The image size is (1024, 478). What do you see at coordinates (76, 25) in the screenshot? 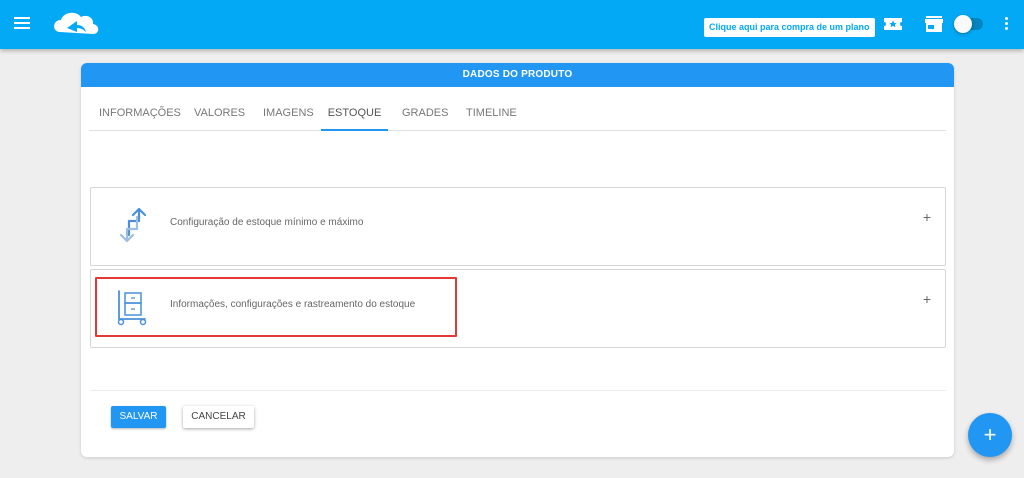
I see `app-logo` at bounding box center [76, 25].